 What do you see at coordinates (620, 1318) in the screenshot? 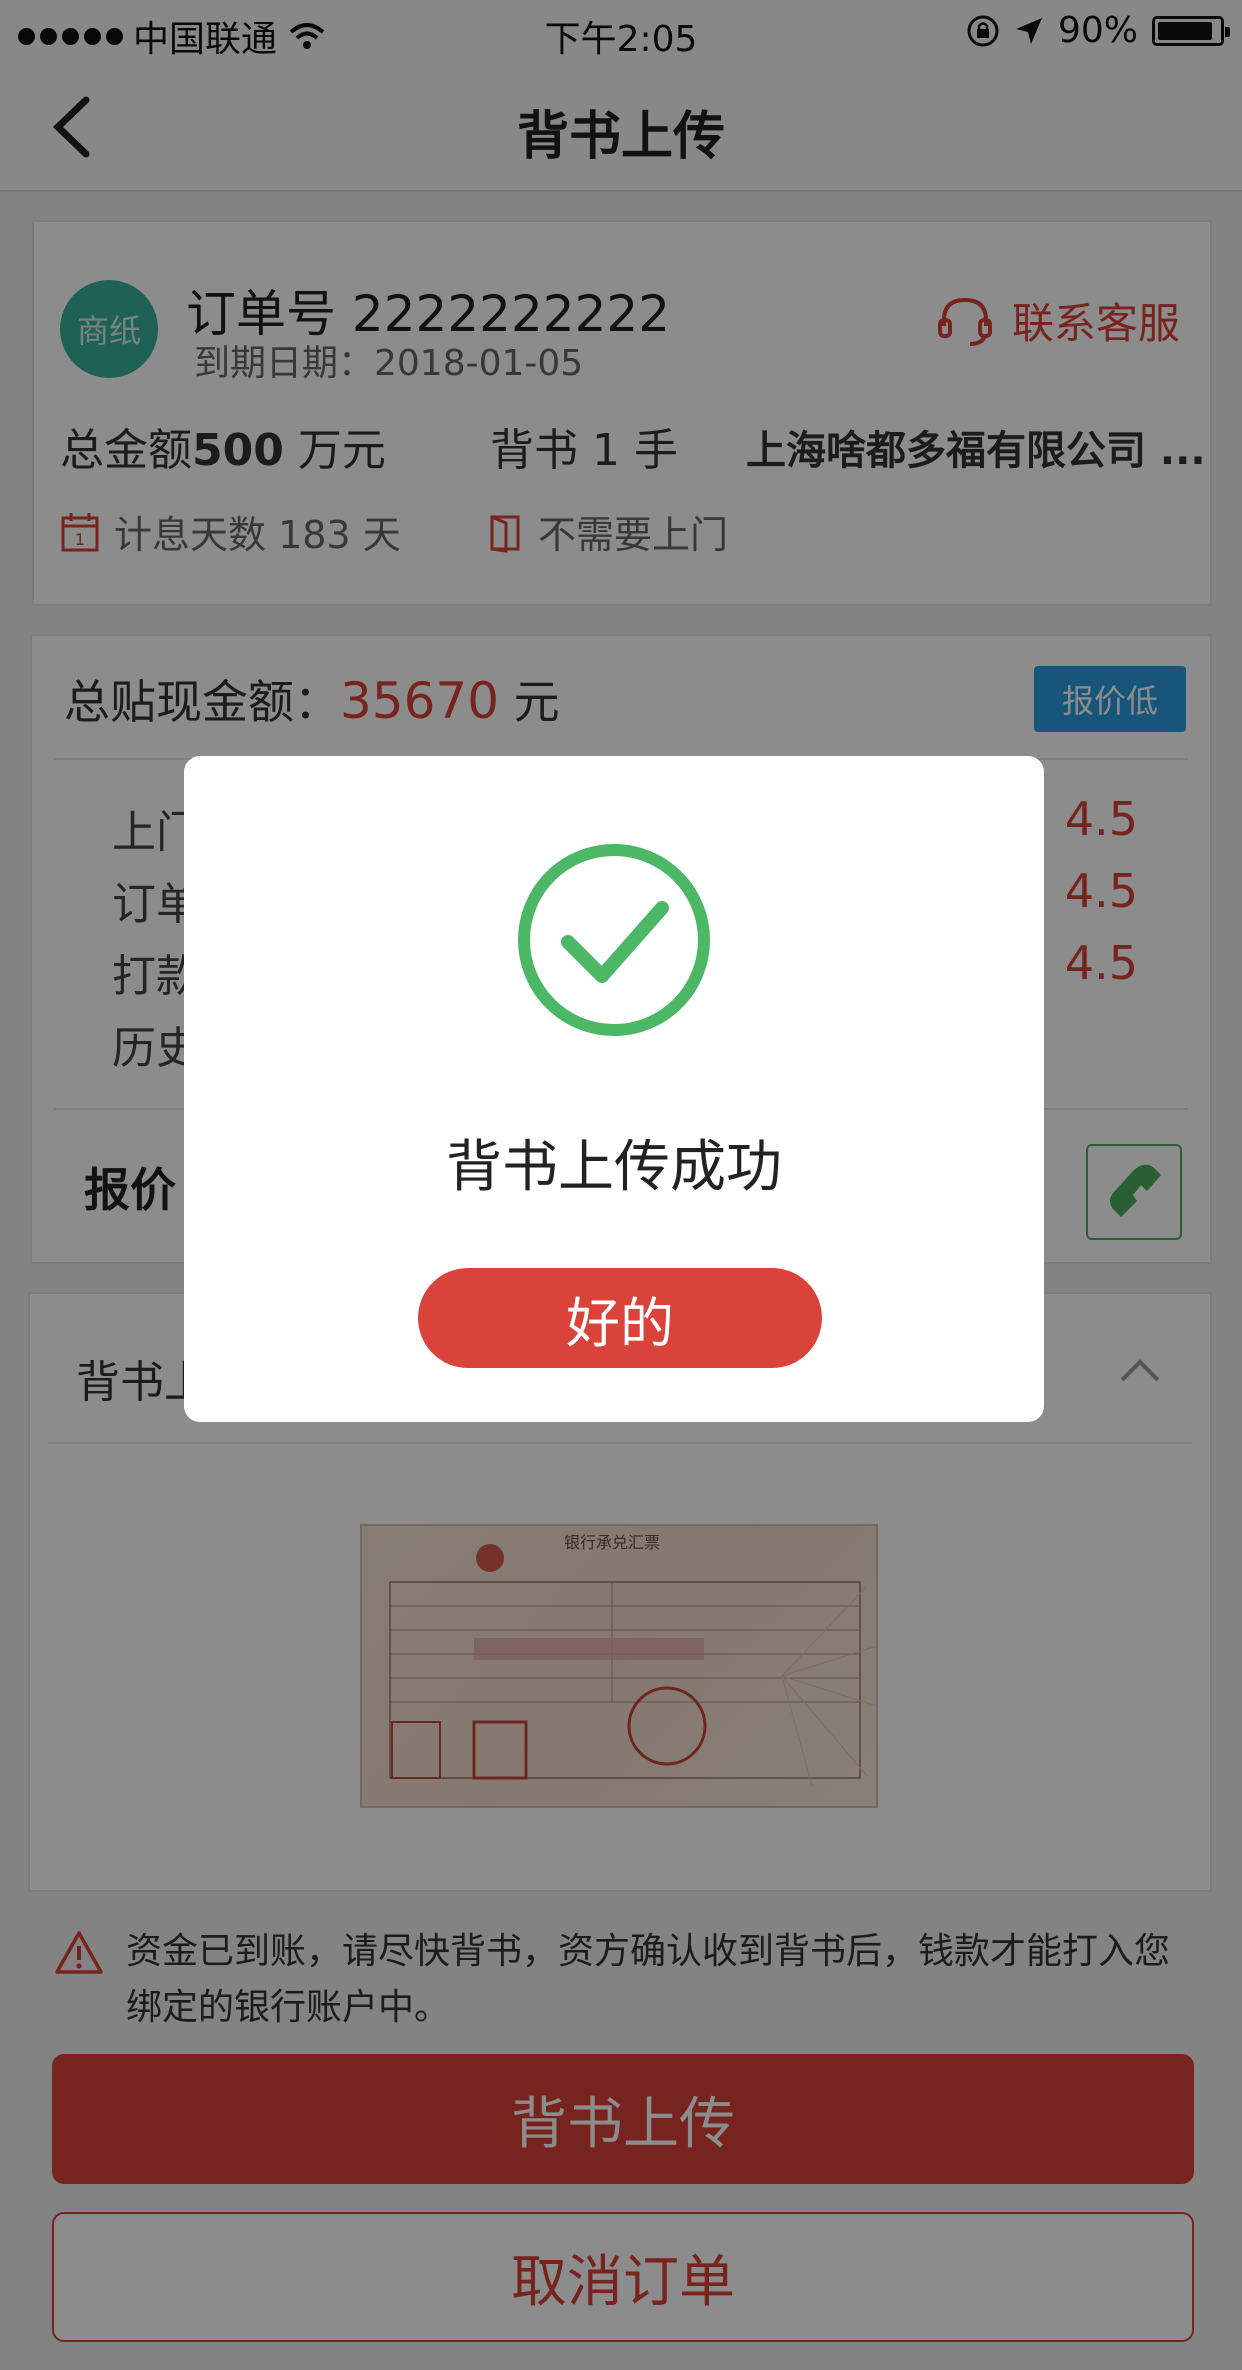
I see `ok-button: 好的` at bounding box center [620, 1318].